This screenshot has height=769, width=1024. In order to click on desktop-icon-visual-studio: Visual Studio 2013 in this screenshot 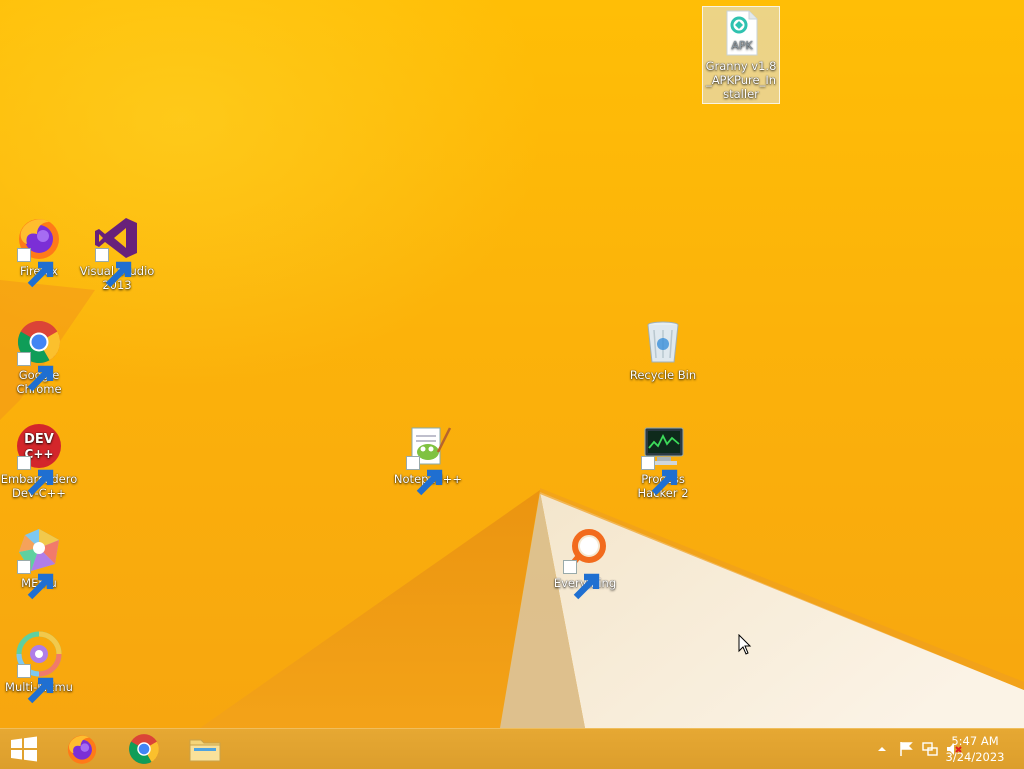, I will do `click(117, 253)`.